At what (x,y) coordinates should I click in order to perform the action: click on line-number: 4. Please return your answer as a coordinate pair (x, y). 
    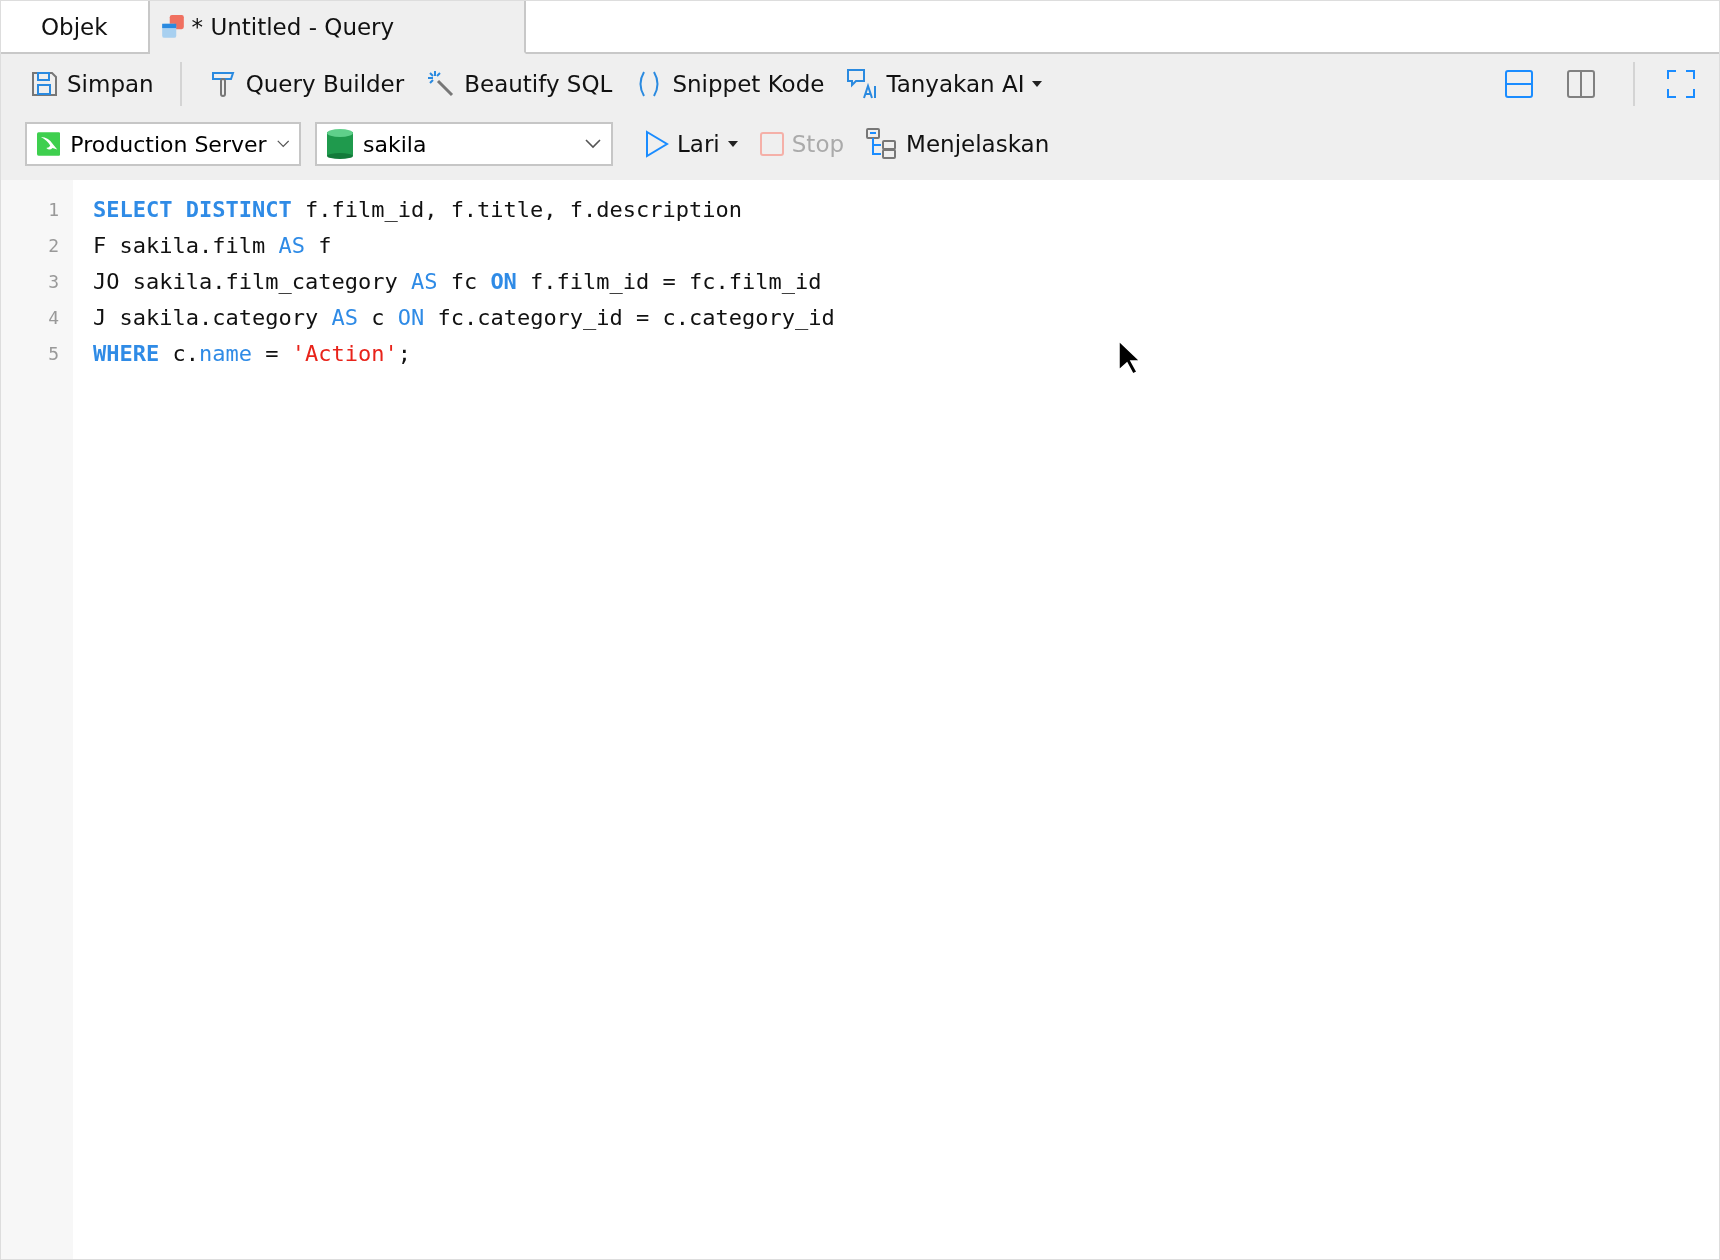
    Looking at the image, I should click on (53, 318).